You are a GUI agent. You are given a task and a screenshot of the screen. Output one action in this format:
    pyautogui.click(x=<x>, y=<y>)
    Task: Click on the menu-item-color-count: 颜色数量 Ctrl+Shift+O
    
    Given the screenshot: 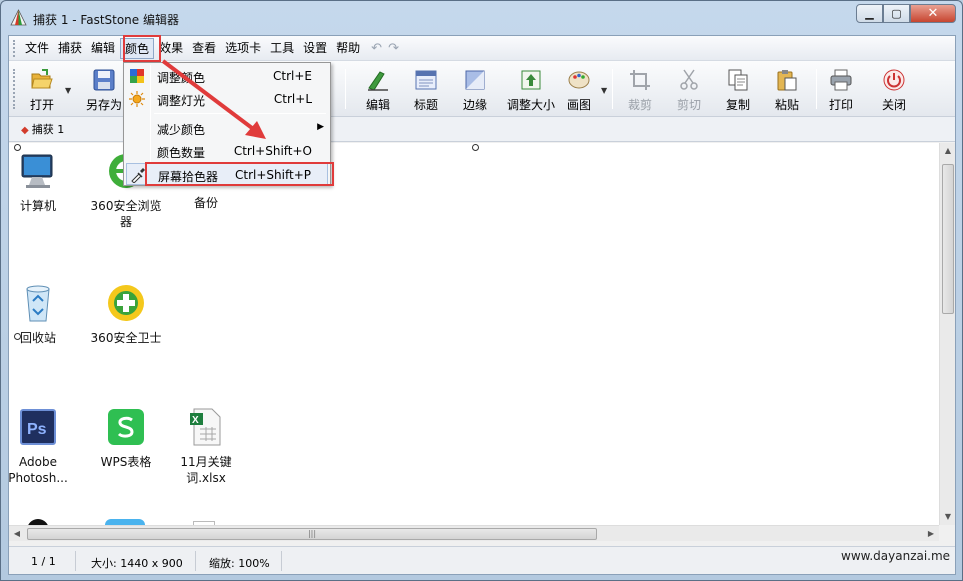 What is the action you would take?
    pyautogui.click(x=227, y=151)
    